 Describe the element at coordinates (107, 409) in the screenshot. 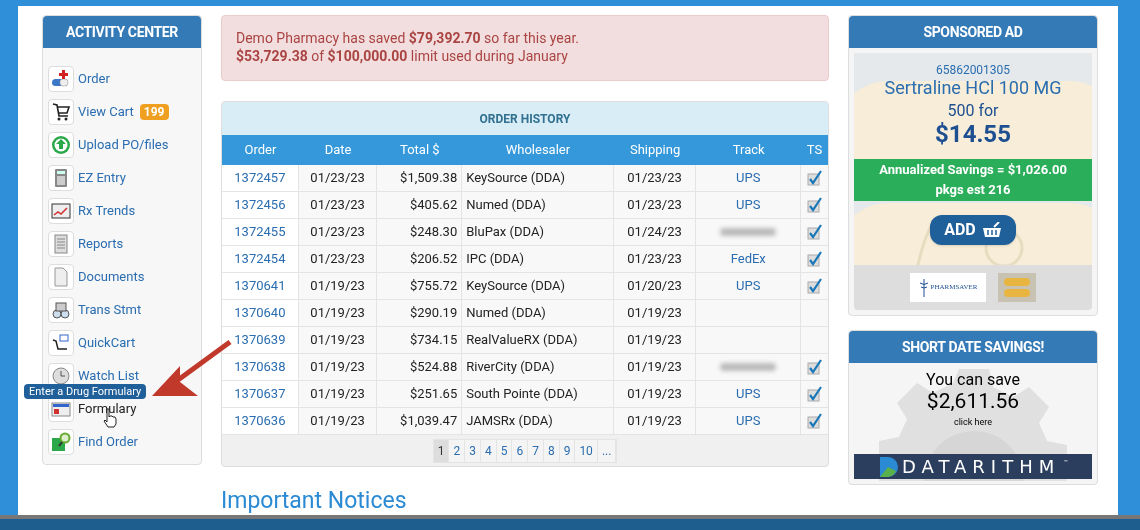

I see `menu-link: Formulary` at that location.